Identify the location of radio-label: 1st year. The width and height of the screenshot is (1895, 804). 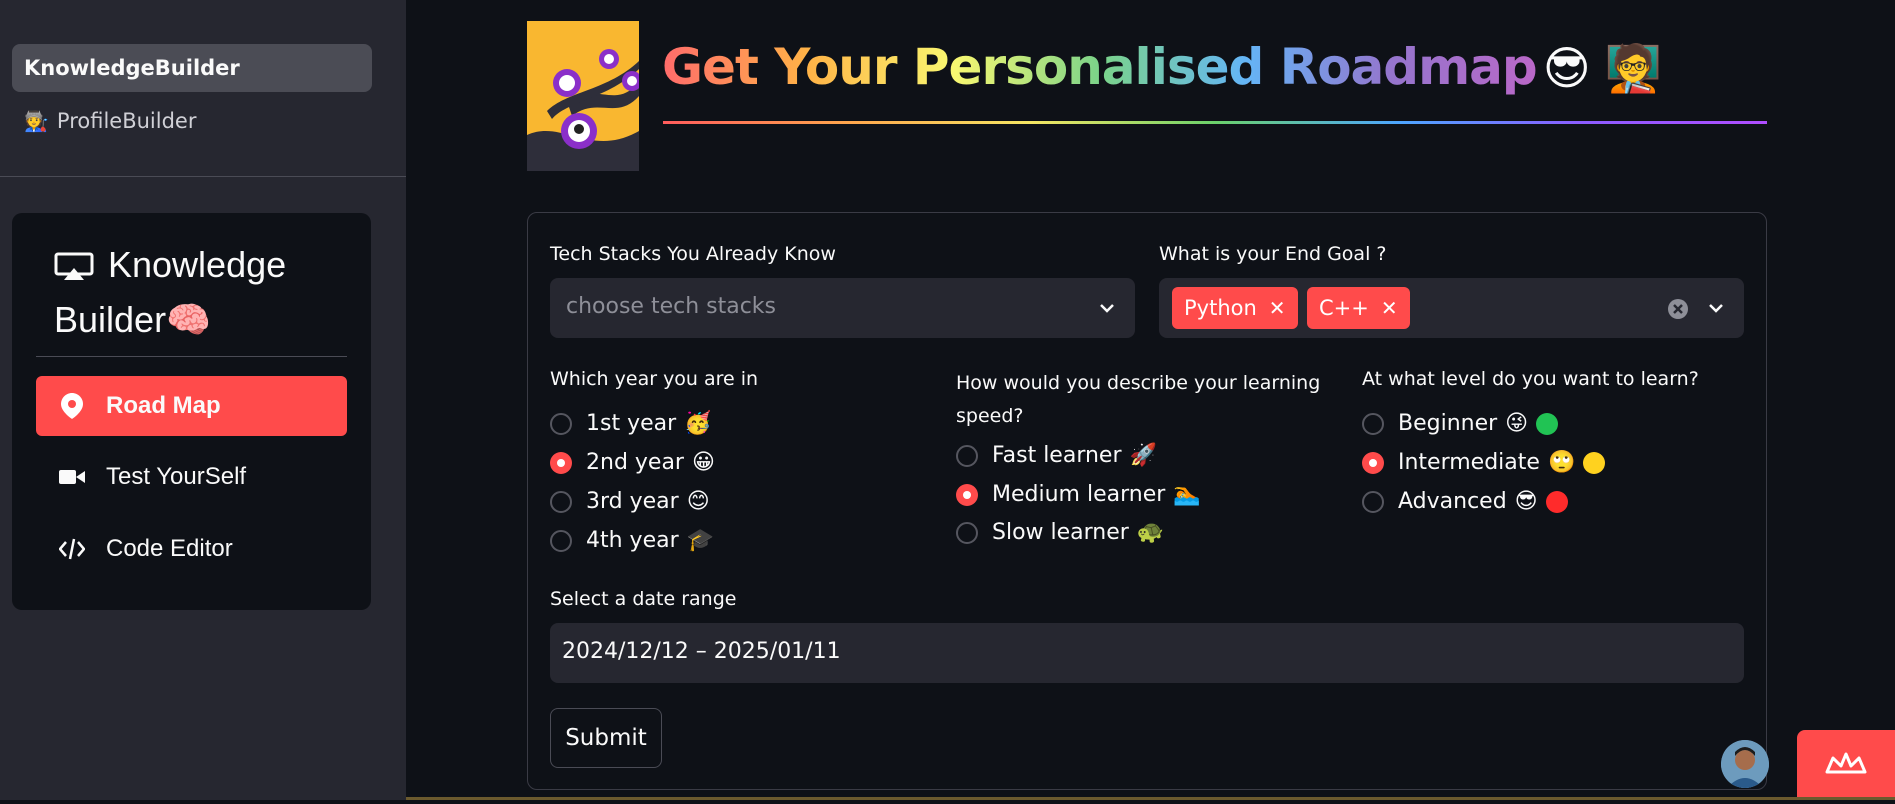
(631, 423).